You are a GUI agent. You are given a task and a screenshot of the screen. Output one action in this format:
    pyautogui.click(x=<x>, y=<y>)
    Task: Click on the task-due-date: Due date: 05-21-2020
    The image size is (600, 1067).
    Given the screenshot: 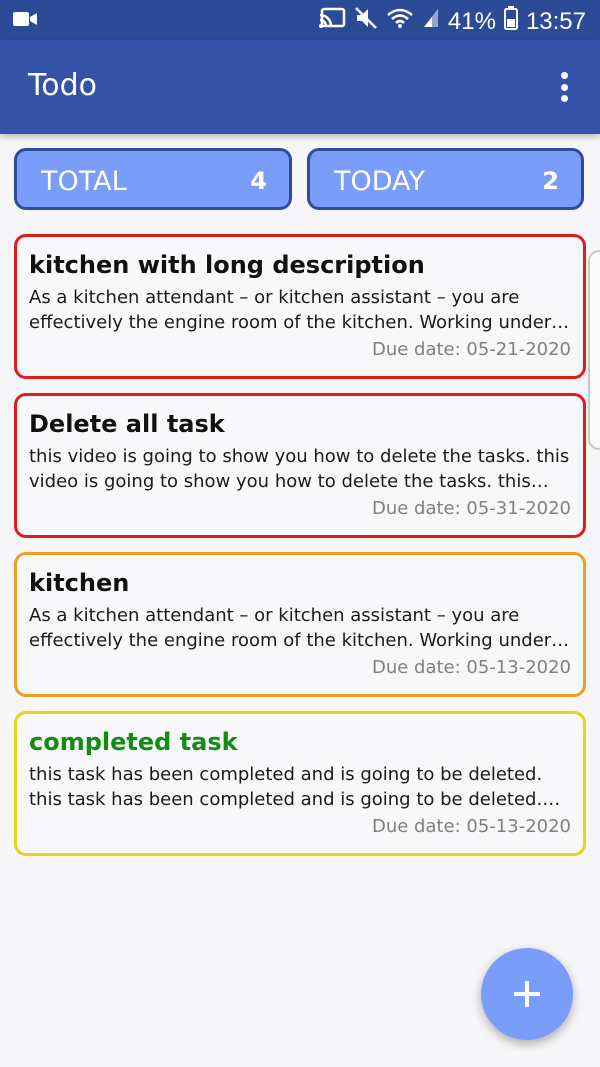 What is the action you would take?
    pyautogui.click(x=471, y=349)
    